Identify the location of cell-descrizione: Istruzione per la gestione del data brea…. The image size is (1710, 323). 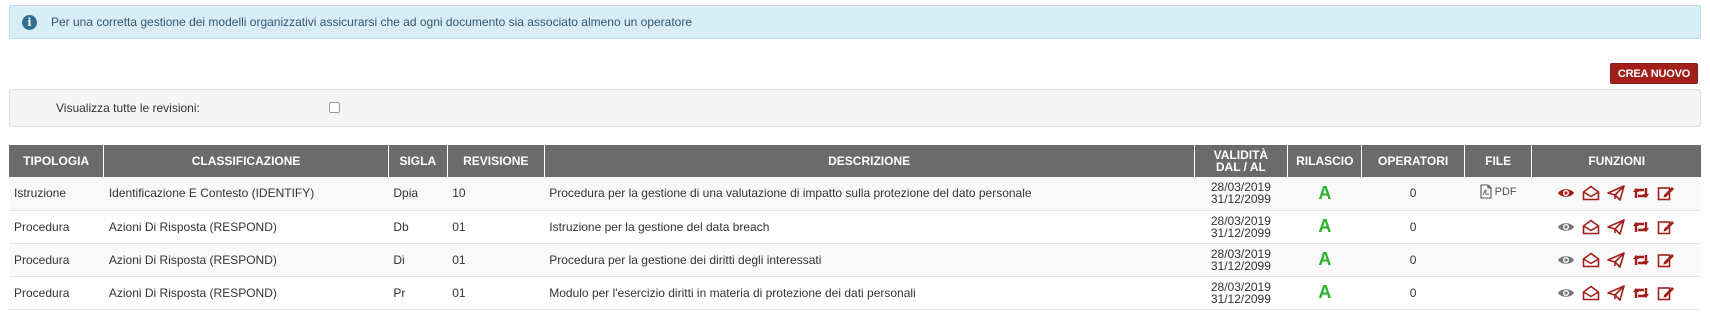
(869, 227).